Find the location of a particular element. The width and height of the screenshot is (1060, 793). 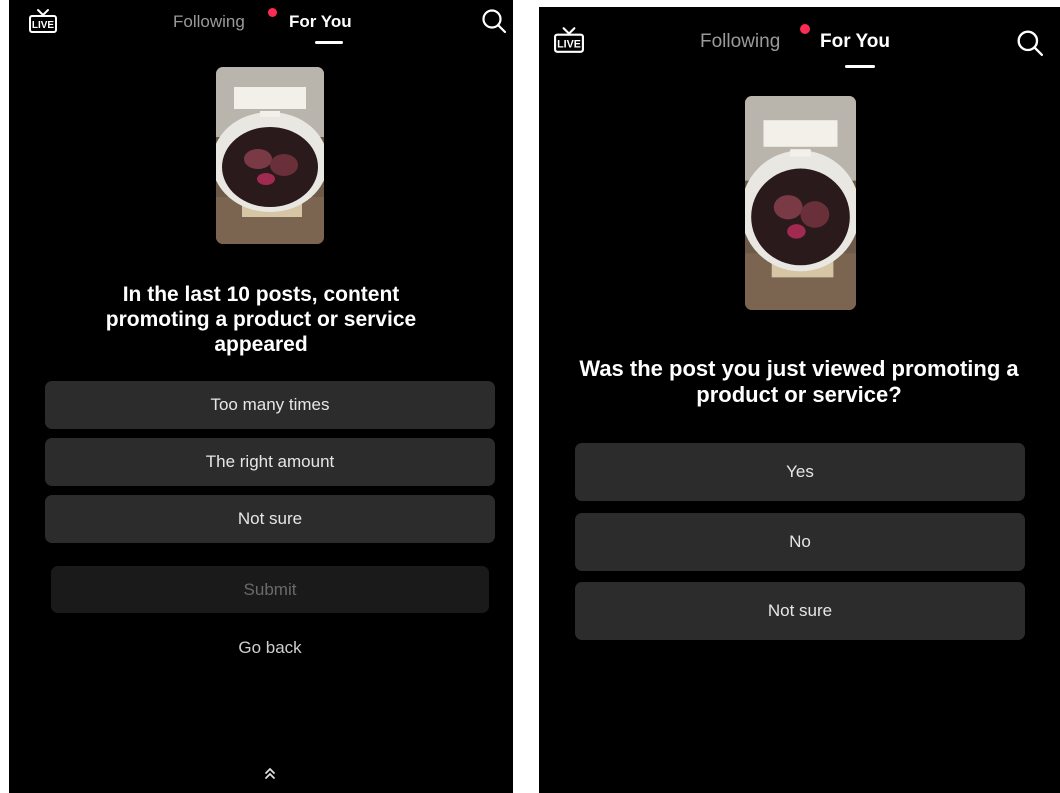

option-yes: Yes is located at coordinates (800, 472).